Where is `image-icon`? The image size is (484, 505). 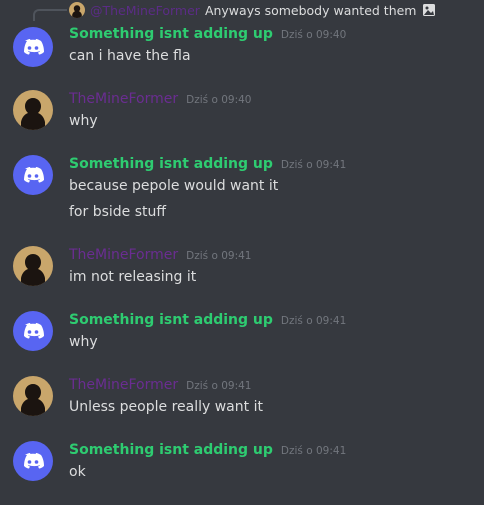
image-icon is located at coordinates (429, 10).